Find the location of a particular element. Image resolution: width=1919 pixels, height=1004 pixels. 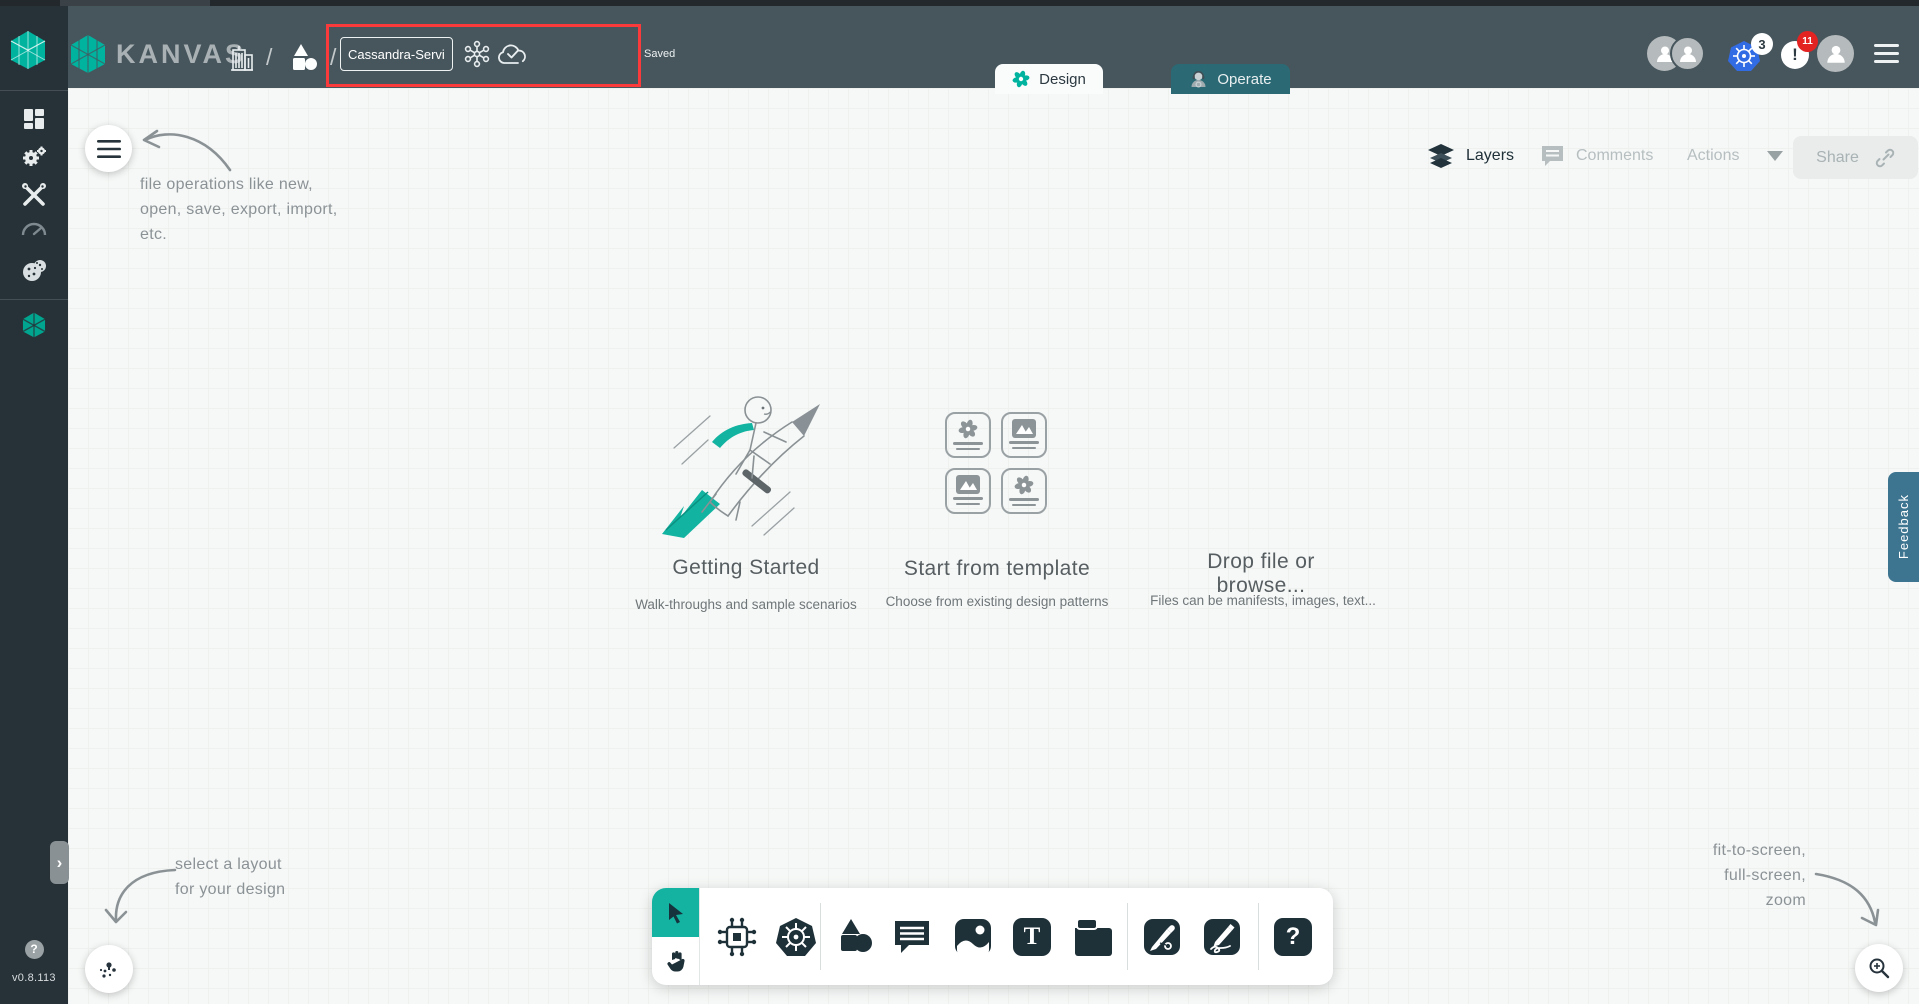

dashboard-icon is located at coordinates (34, 119).